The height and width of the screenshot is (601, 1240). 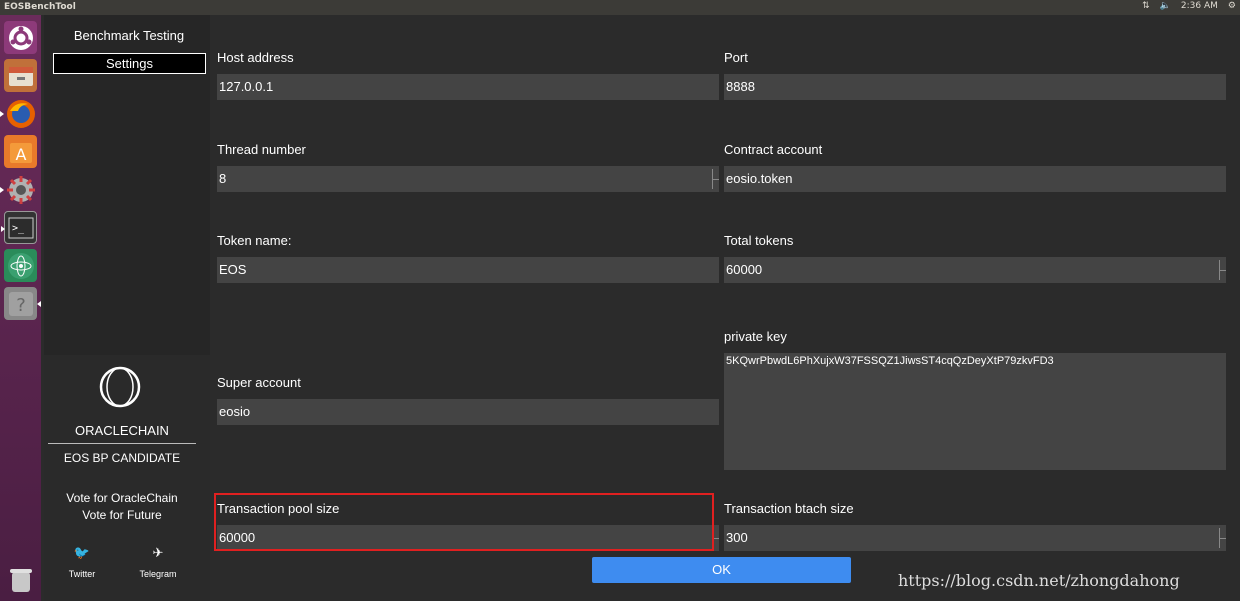 I want to click on software-center-icon: A, so click(x=20, y=151).